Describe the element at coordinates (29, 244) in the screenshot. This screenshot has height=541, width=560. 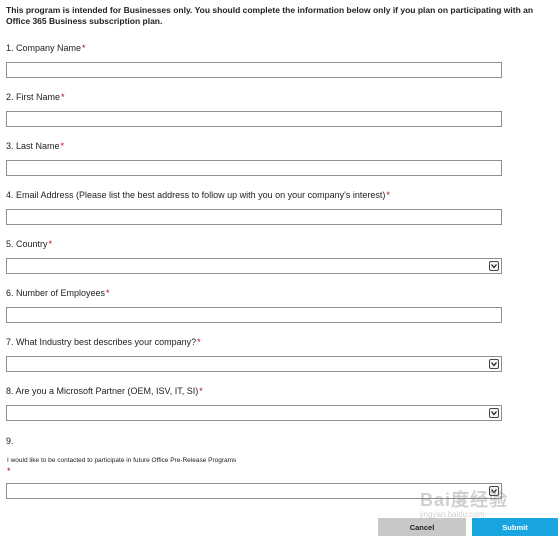
I see `country-label: 5. Country*` at that location.